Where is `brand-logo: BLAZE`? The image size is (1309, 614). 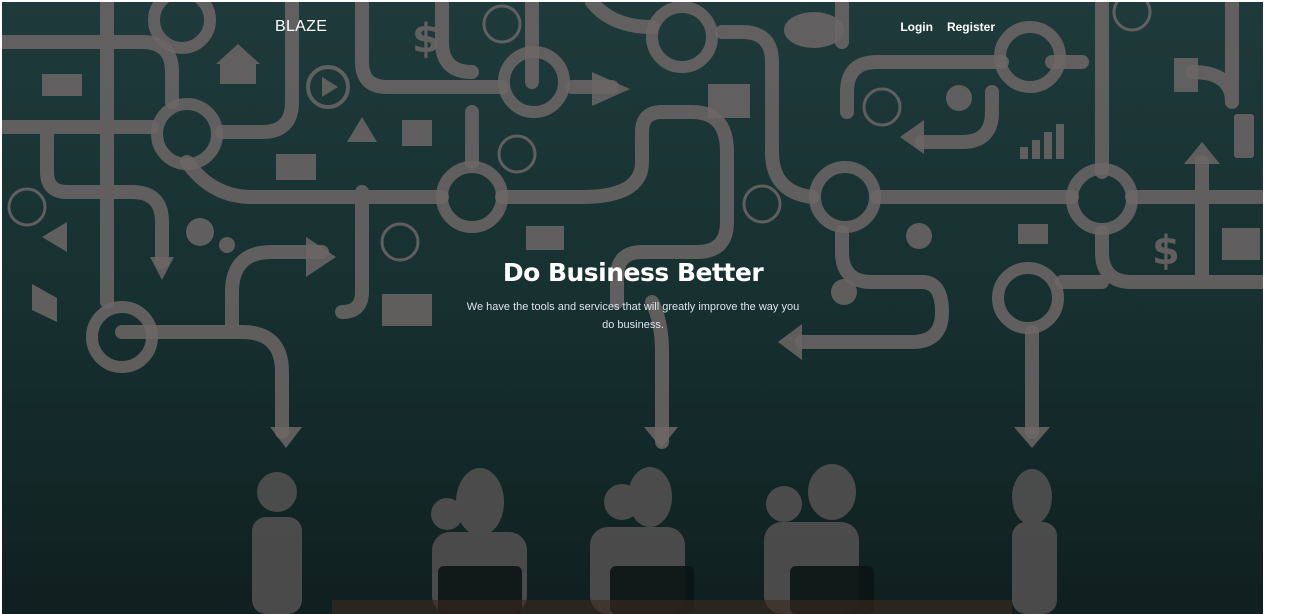
brand-logo: BLAZE is located at coordinates (301, 27).